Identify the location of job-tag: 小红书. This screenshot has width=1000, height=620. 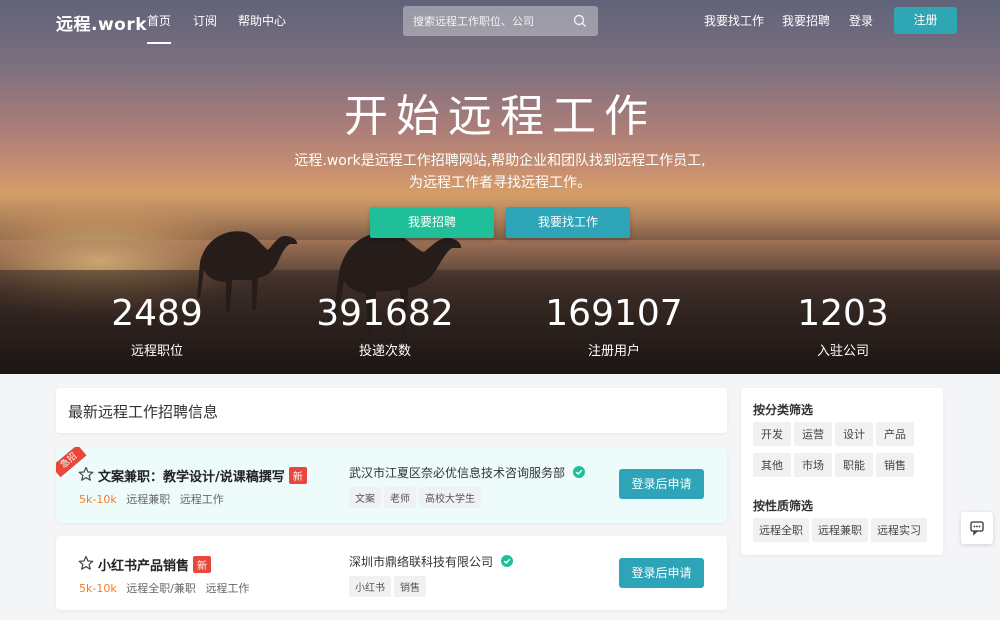
(370, 586).